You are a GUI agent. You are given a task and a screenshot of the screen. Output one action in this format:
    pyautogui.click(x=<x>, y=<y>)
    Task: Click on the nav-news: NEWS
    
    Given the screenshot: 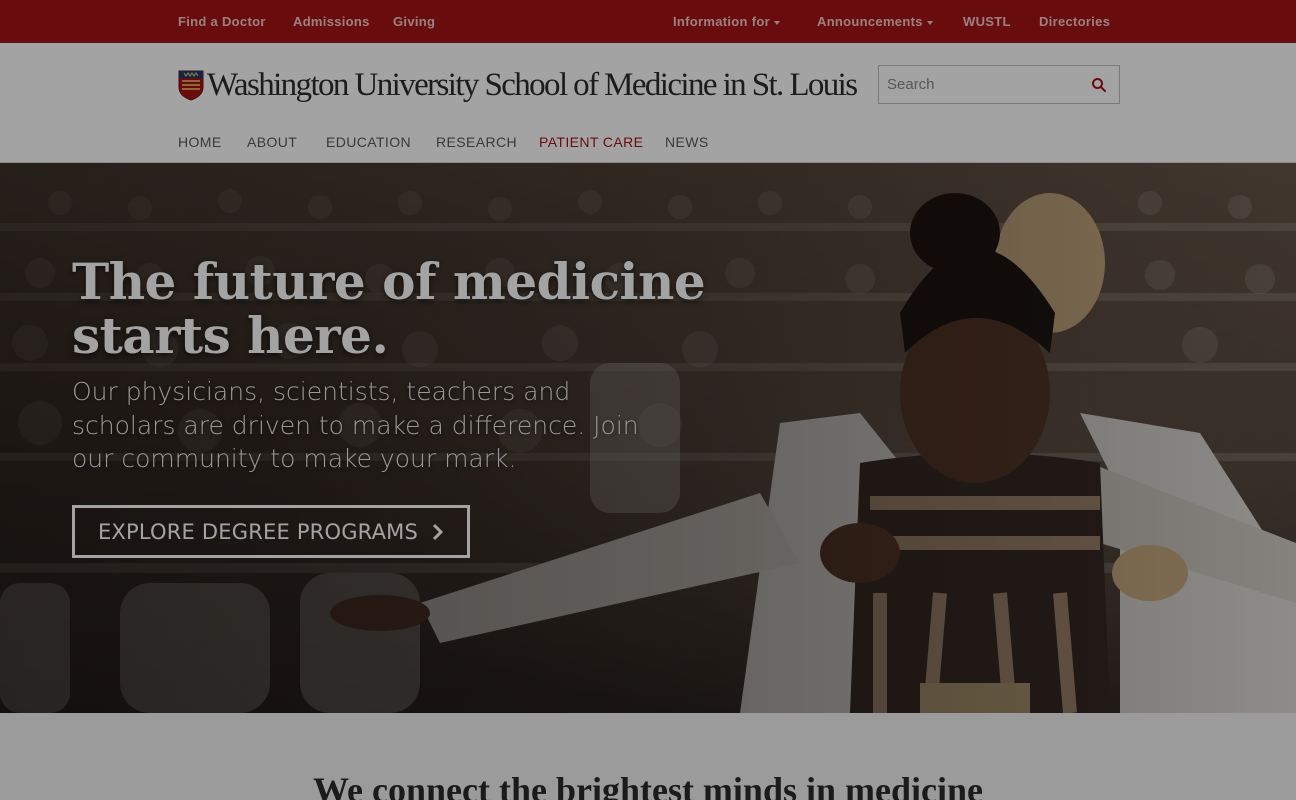 What is the action you would take?
    pyautogui.click(x=687, y=142)
    